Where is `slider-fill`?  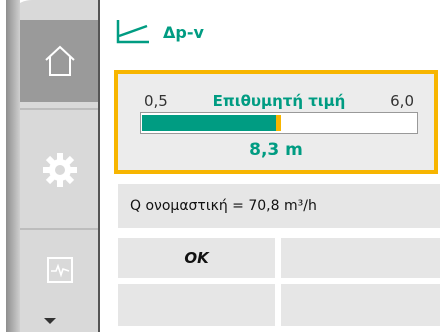
slider-fill is located at coordinates (209, 123).